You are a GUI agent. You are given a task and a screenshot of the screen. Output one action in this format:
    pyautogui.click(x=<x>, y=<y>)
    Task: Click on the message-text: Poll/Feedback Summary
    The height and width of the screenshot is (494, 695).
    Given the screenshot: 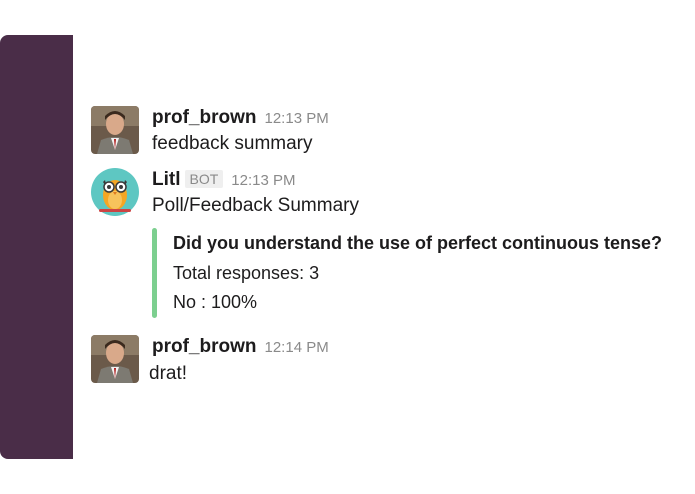 What is the action you would take?
    pyautogui.click(x=255, y=205)
    